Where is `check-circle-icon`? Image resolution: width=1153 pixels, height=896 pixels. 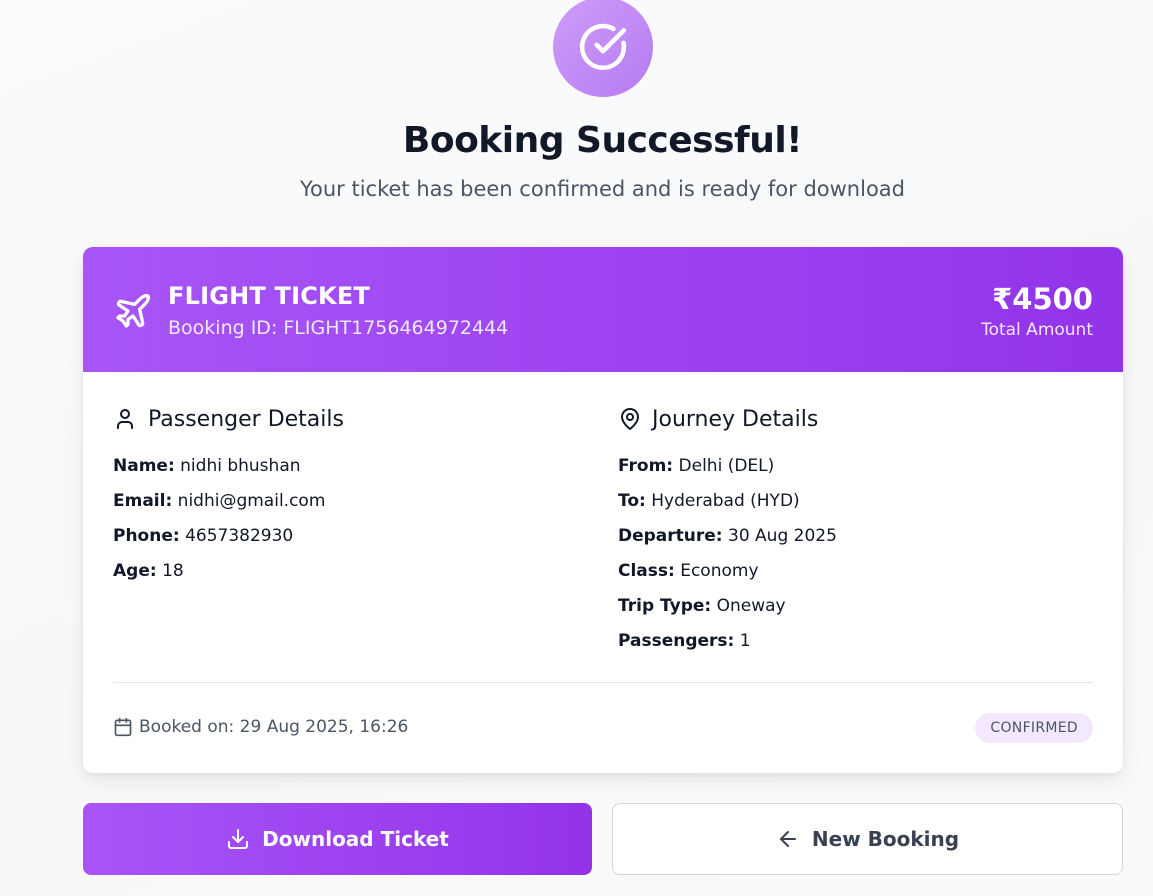
check-circle-icon is located at coordinates (603, 47).